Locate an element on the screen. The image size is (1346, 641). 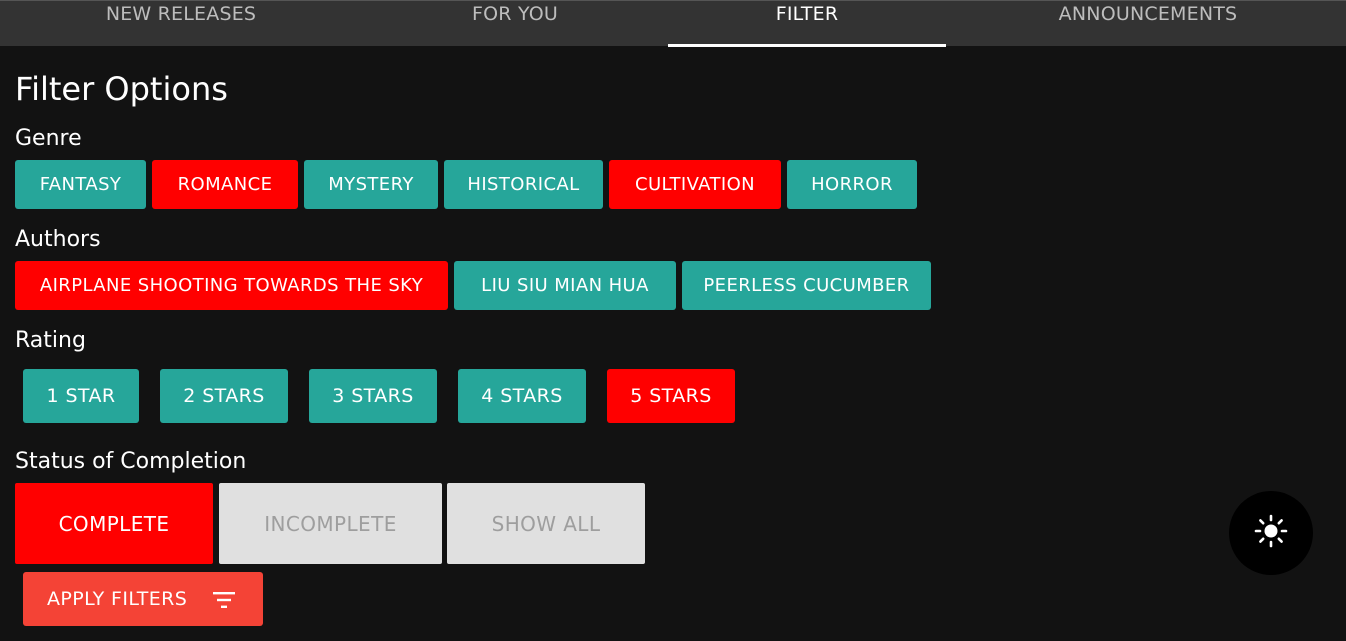
filter-icon is located at coordinates (224, 602).